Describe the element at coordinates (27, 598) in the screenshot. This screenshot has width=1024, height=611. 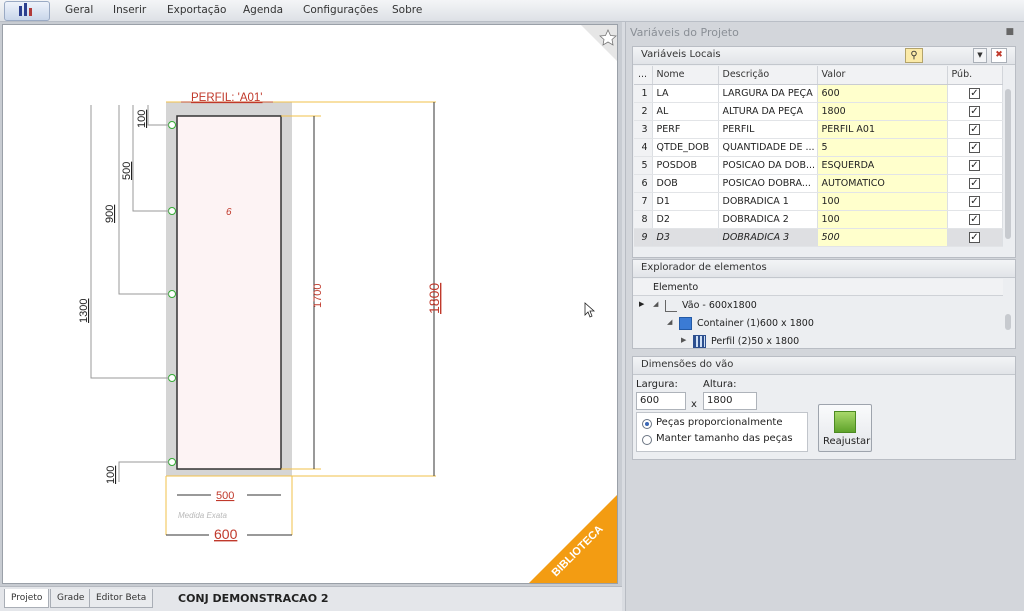
I see `tab-projeto: Projeto` at that location.